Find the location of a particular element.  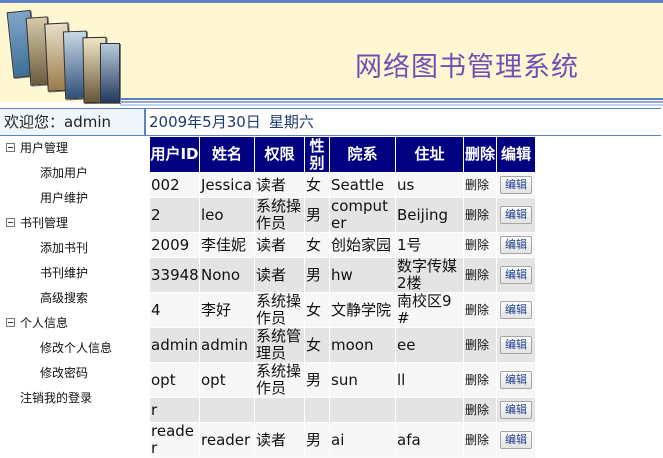

sidebar-group-label: 个人信息 is located at coordinates (44, 323).